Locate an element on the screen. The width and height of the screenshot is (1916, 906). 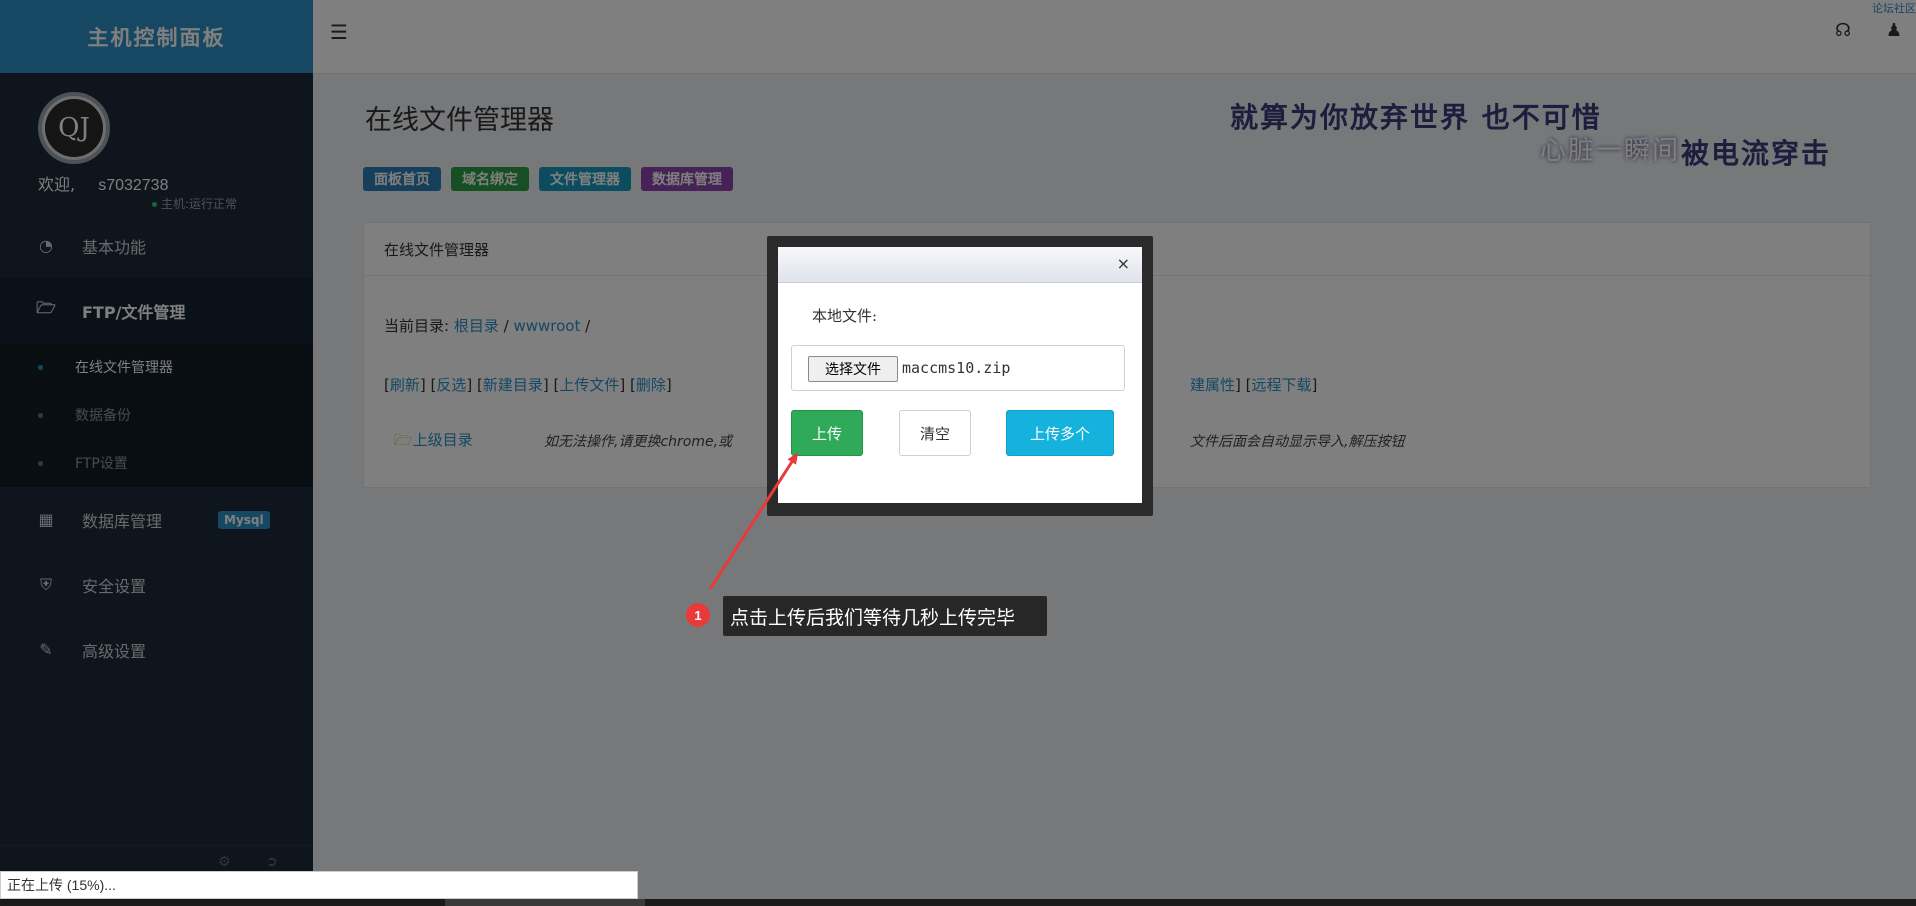
progress-segment is located at coordinates (545, 902).